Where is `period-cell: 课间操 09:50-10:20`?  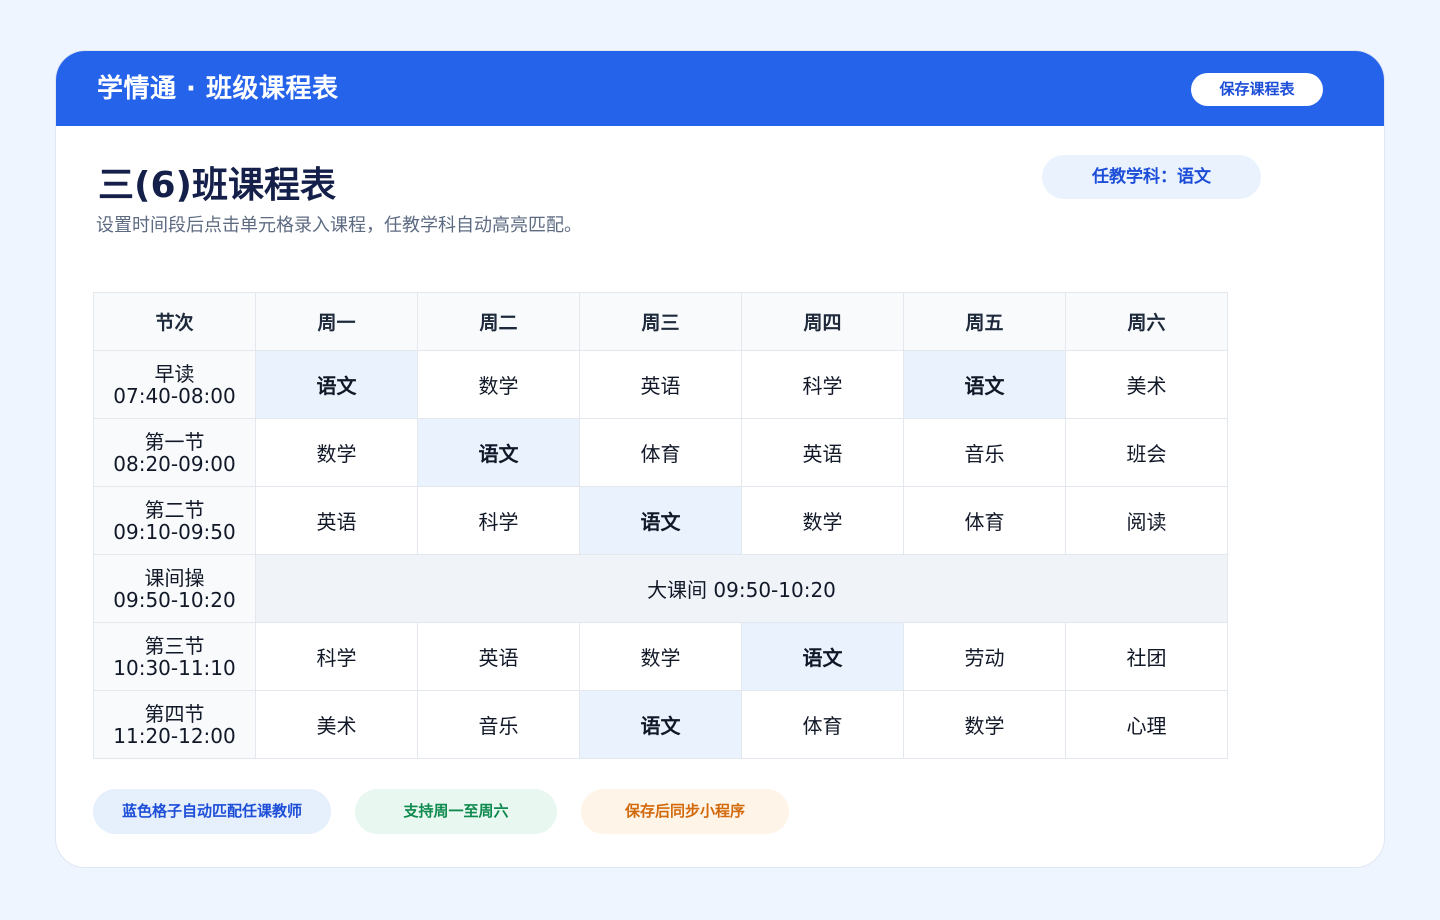 period-cell: 课间操 09:50-10:20 is located at coordinates (174, 588).